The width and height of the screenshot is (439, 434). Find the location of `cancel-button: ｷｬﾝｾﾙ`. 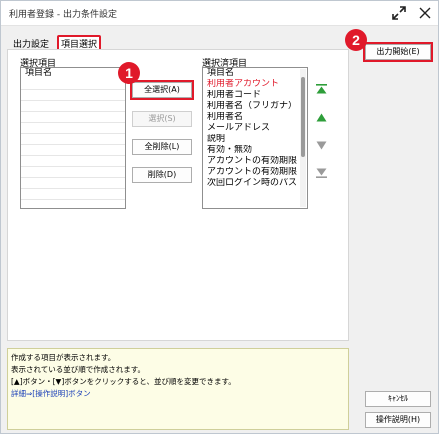

cancel-button: ｷｬﾝｾﾙ is located at coordinates (398, 399).